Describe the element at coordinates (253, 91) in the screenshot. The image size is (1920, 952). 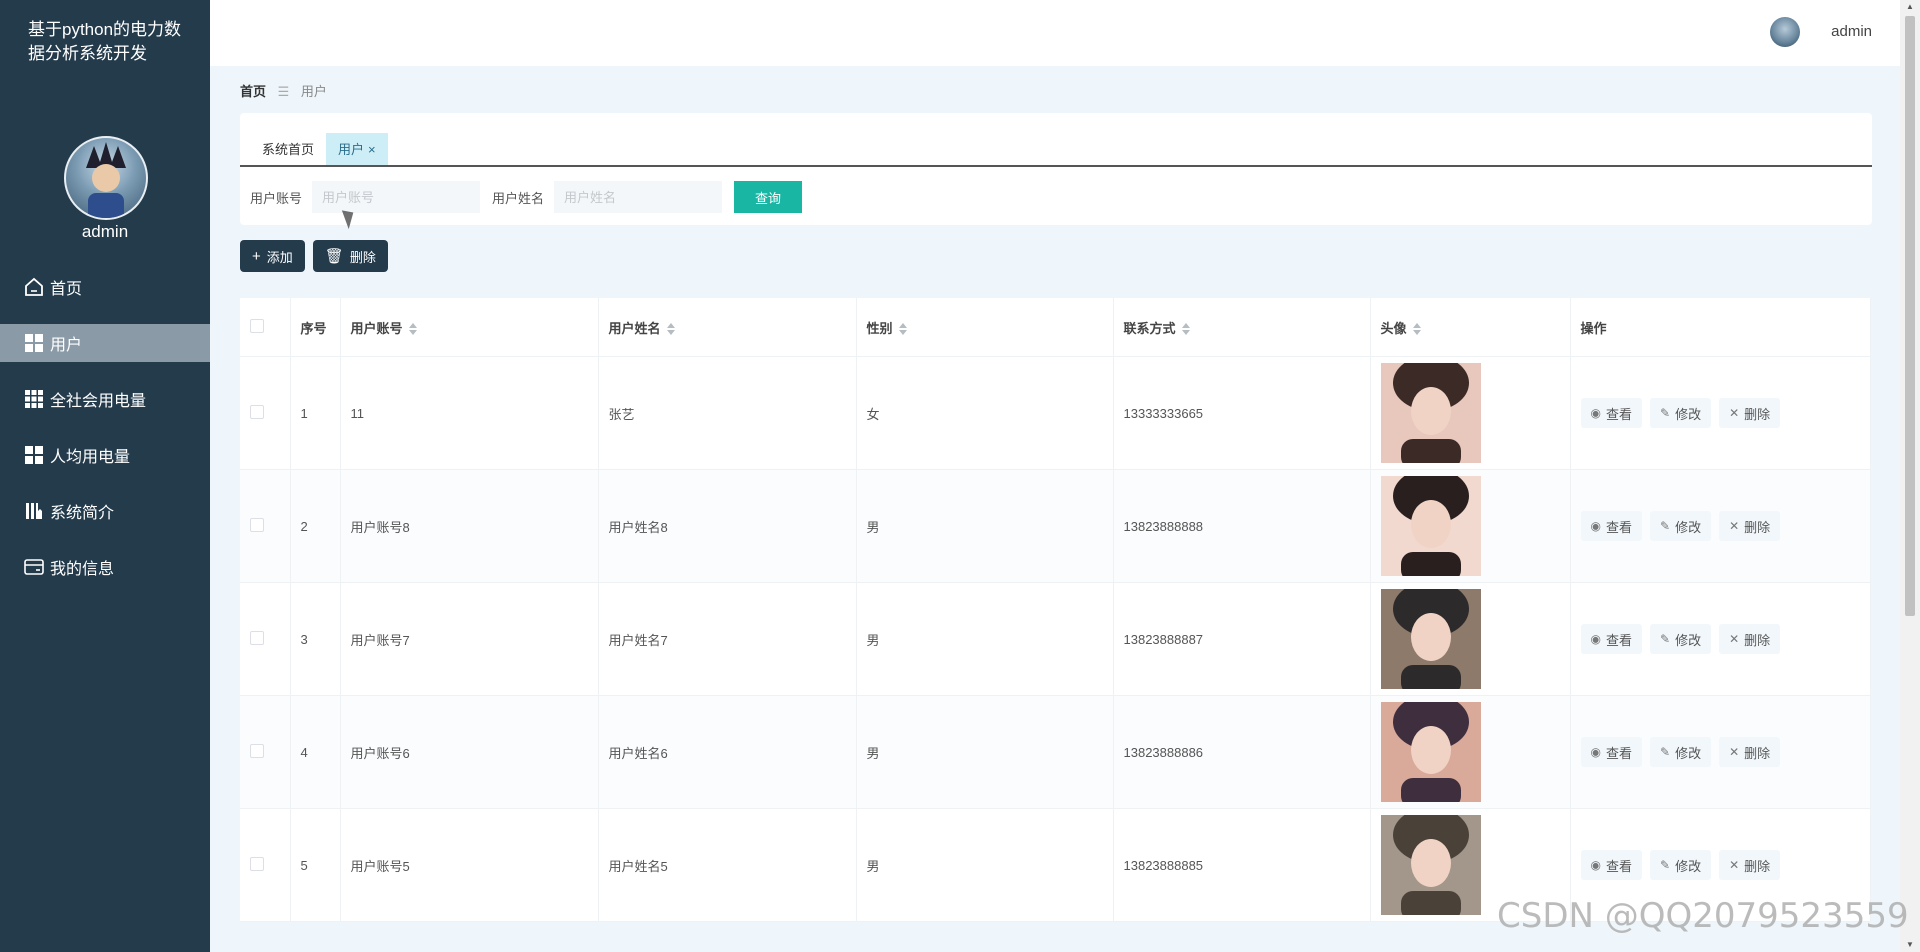
I see `breadcrumb-home: 首页` at that location.